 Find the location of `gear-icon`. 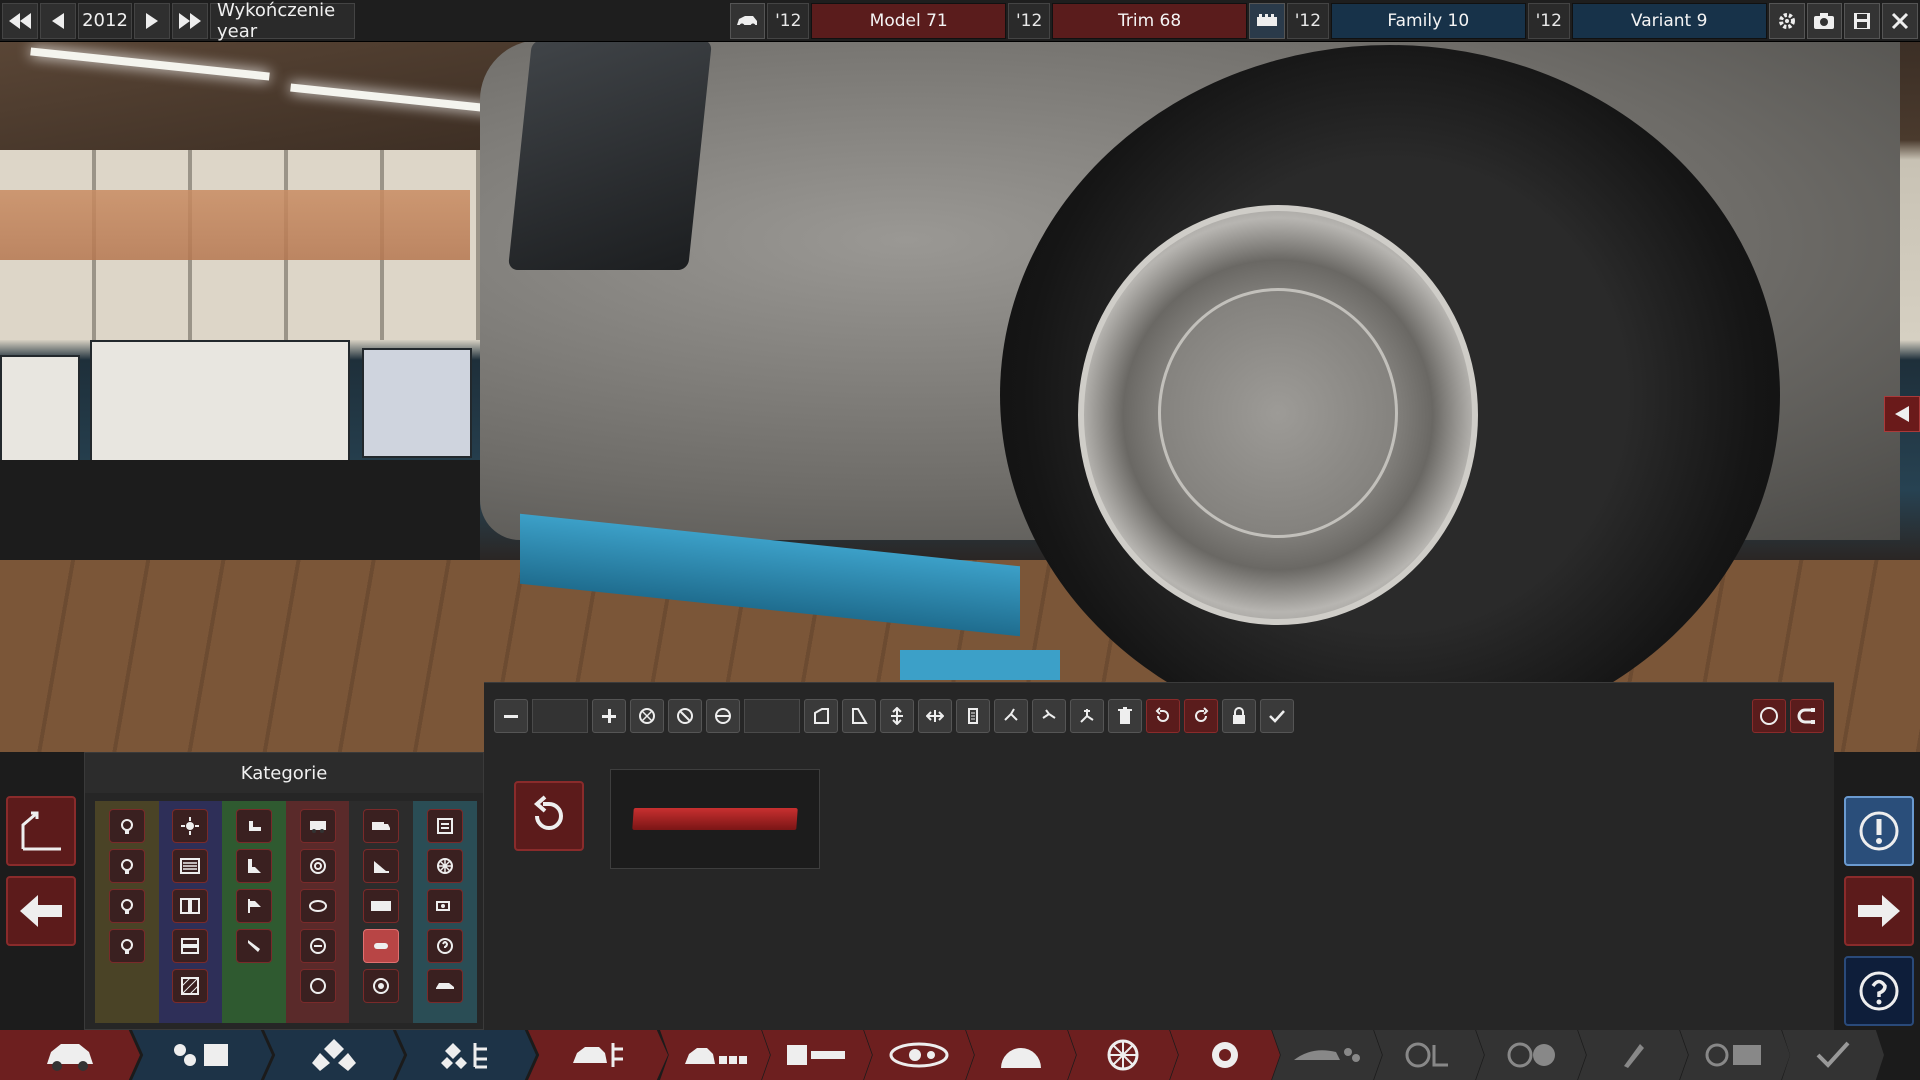

gear-icon is located at coordinates (1786, 20).